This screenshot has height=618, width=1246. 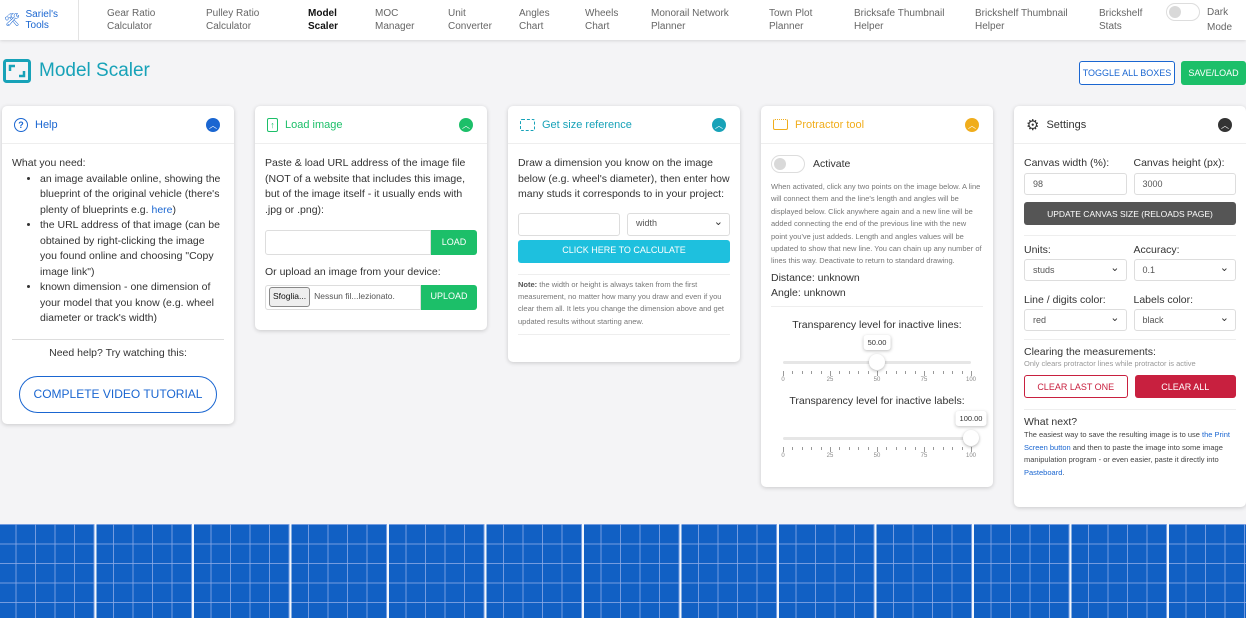 What do you see at coordinates (1075, 320) in the screenshot?
I see `line-color-select: red` at bounding box center [1075, 320].